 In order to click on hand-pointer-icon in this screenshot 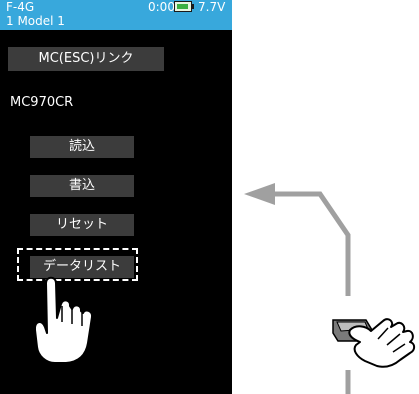, I will do `click(63, 320)`.